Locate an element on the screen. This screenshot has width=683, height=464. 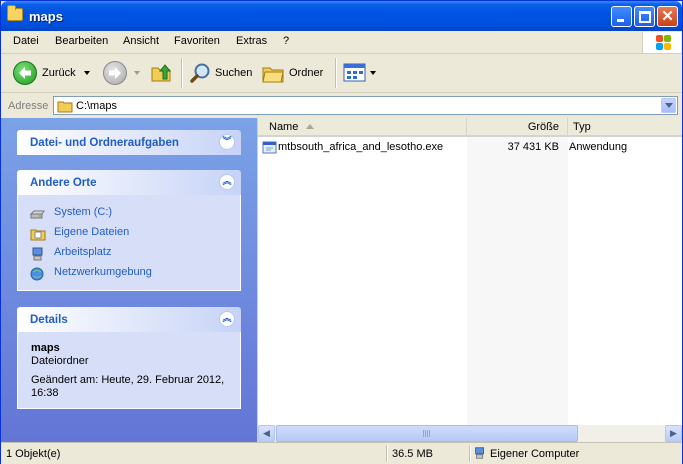
place-network: Netzwerkumgebung is located at coordinates (103, 272).